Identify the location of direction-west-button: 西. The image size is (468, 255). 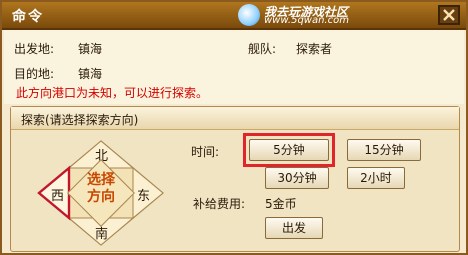
(57, 194).